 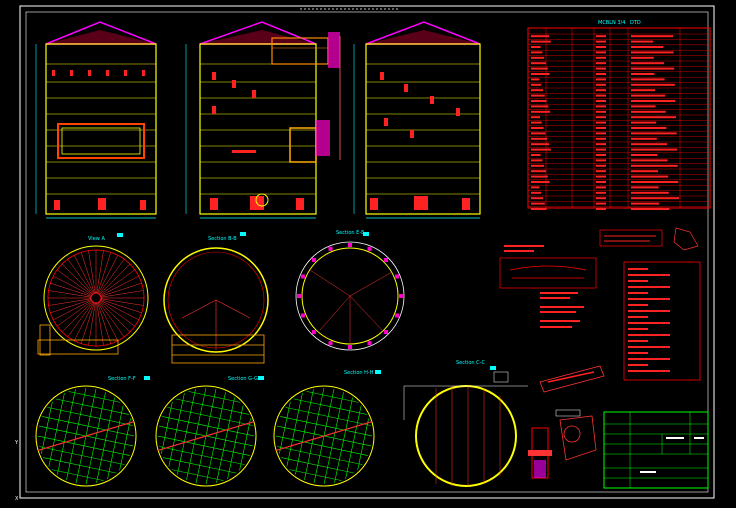 What do you see at coordinates (324, 428) in the screenshot?
I see `plan-section-h: Section H-H` at bounding box center [324, 428].